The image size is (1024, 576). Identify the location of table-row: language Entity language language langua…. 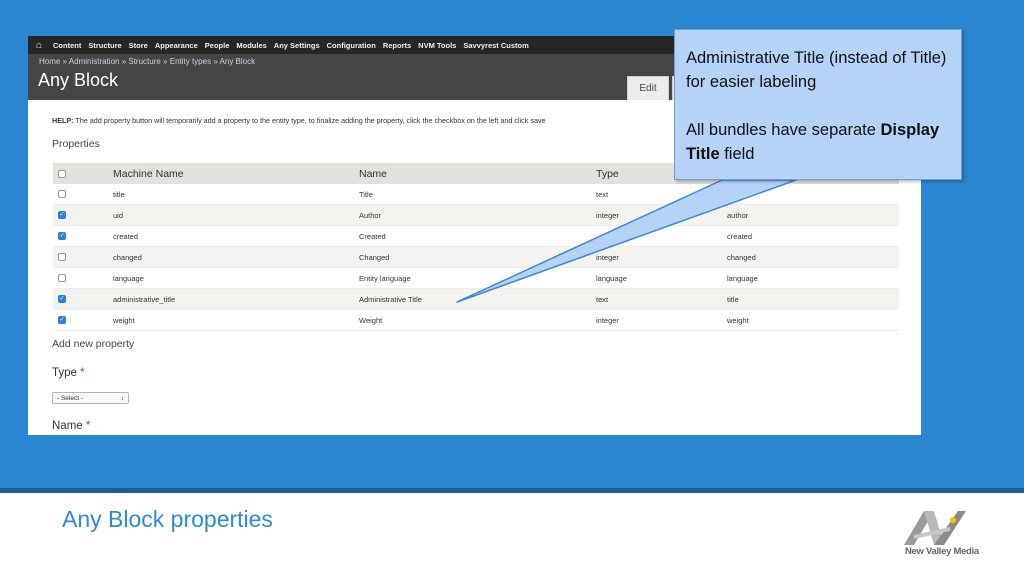
(476, 278).